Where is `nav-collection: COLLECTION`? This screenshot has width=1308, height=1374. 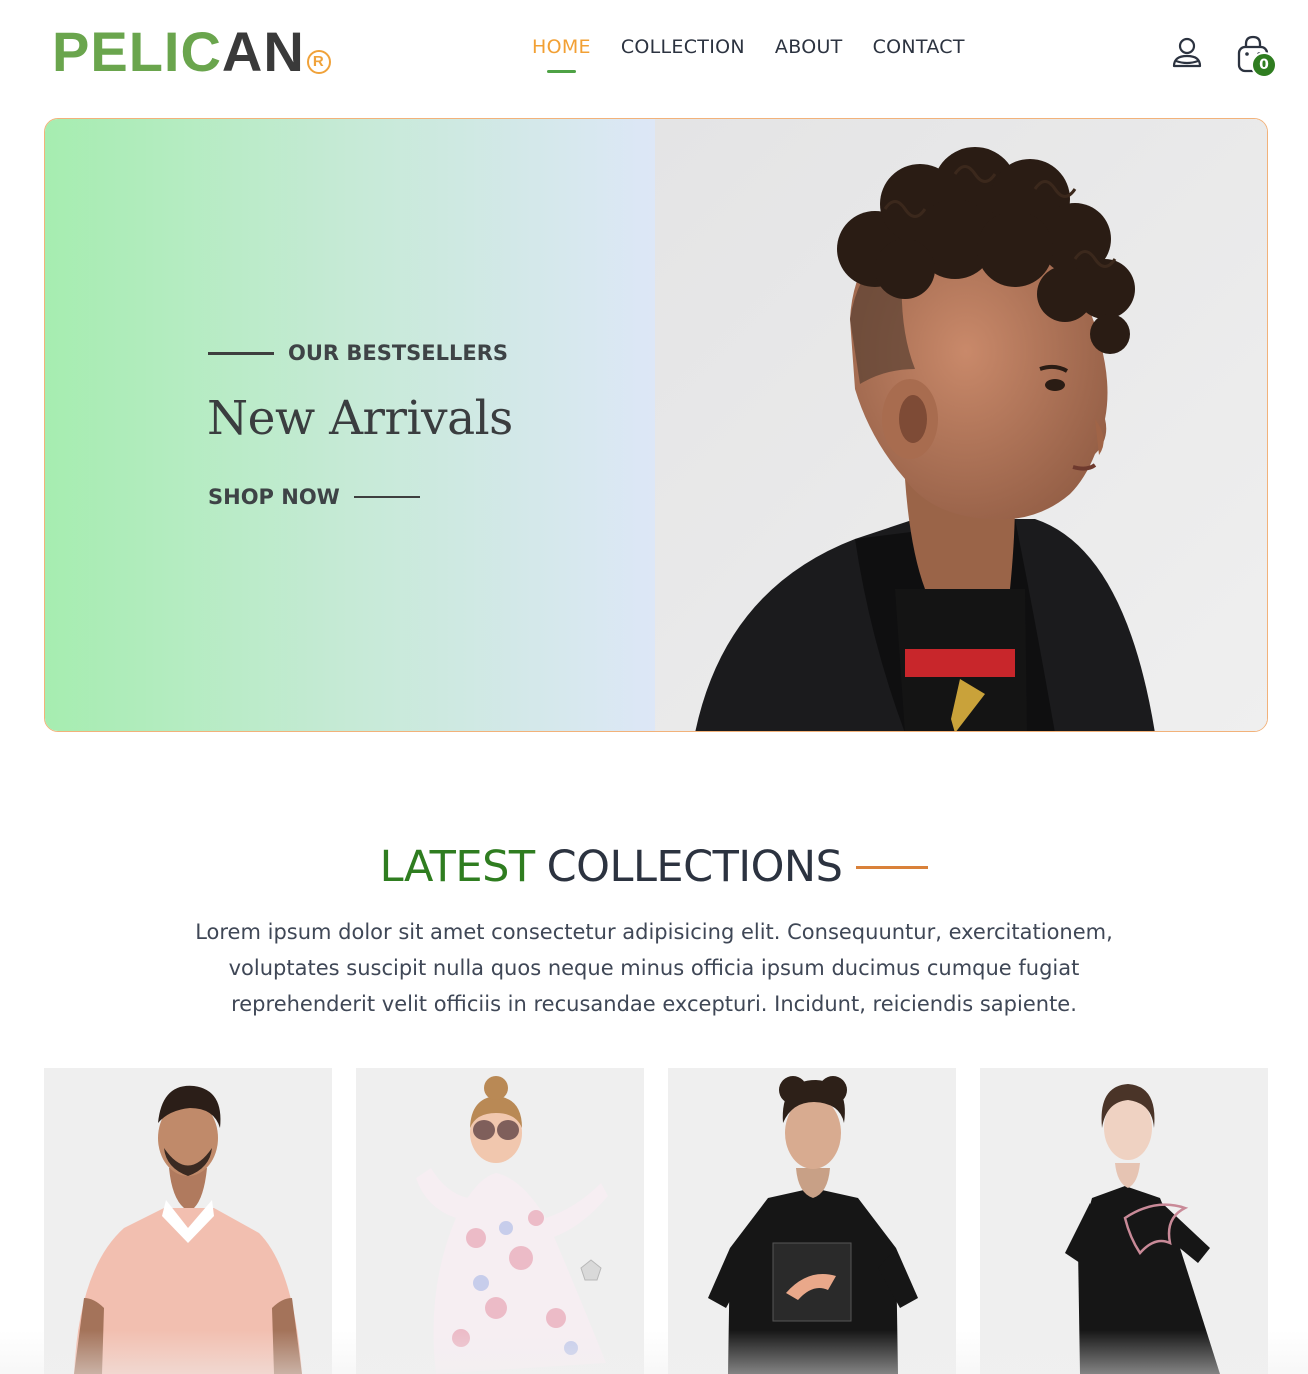
nav-collection: COLLECTION is located at coordinates (683, 56).